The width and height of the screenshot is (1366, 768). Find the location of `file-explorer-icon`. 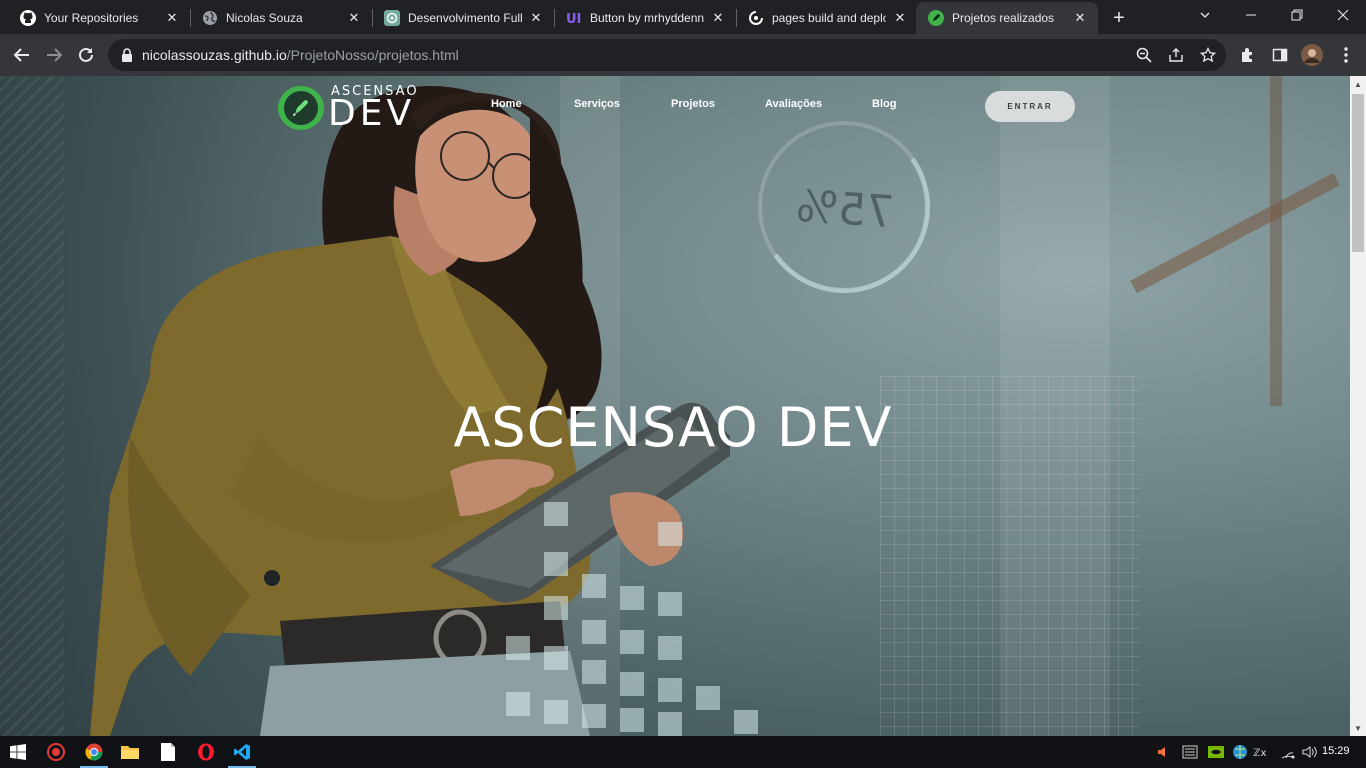

file-explorer-icon is located at coordinates (130, 752).